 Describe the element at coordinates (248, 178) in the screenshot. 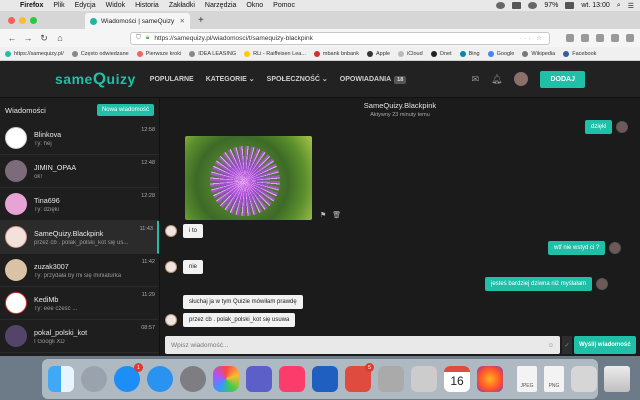

I see `image-message` at that location.